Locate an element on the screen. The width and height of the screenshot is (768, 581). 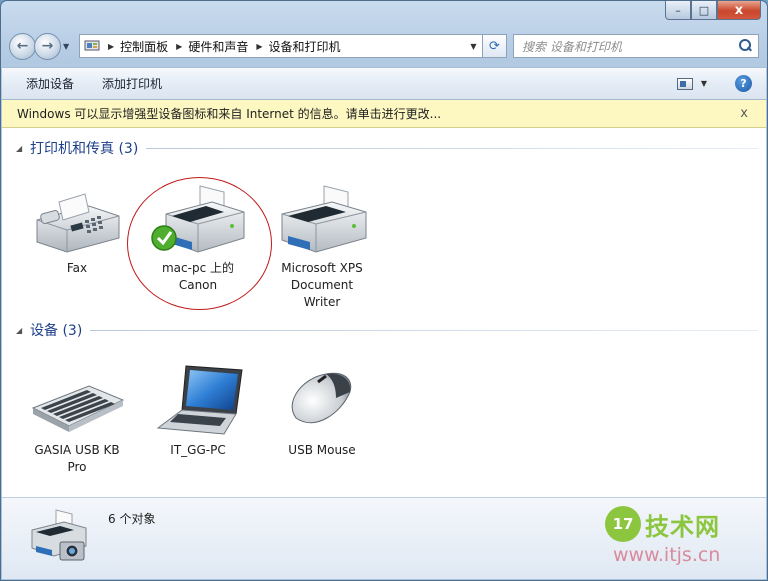
watermark: 17 技术网 www.itjs.cn is located at coordinates (680, 538).